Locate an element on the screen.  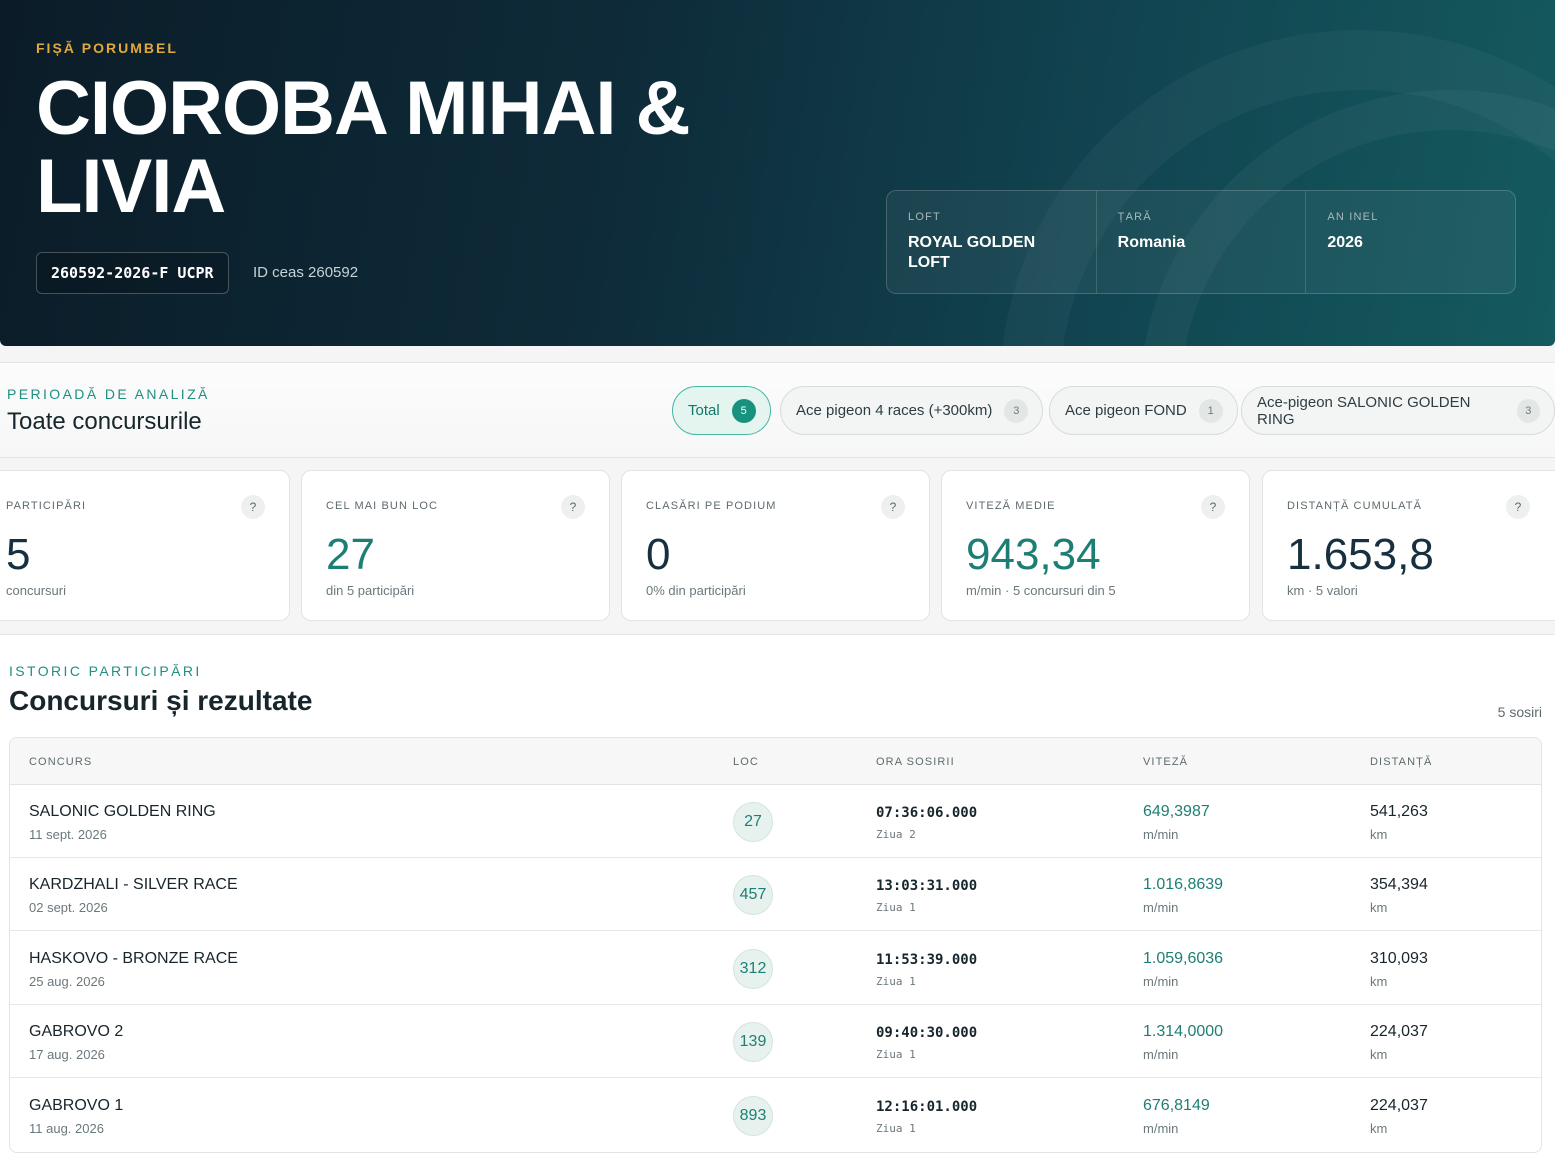
stat-value: 27 is located at coordinates (350, 554).